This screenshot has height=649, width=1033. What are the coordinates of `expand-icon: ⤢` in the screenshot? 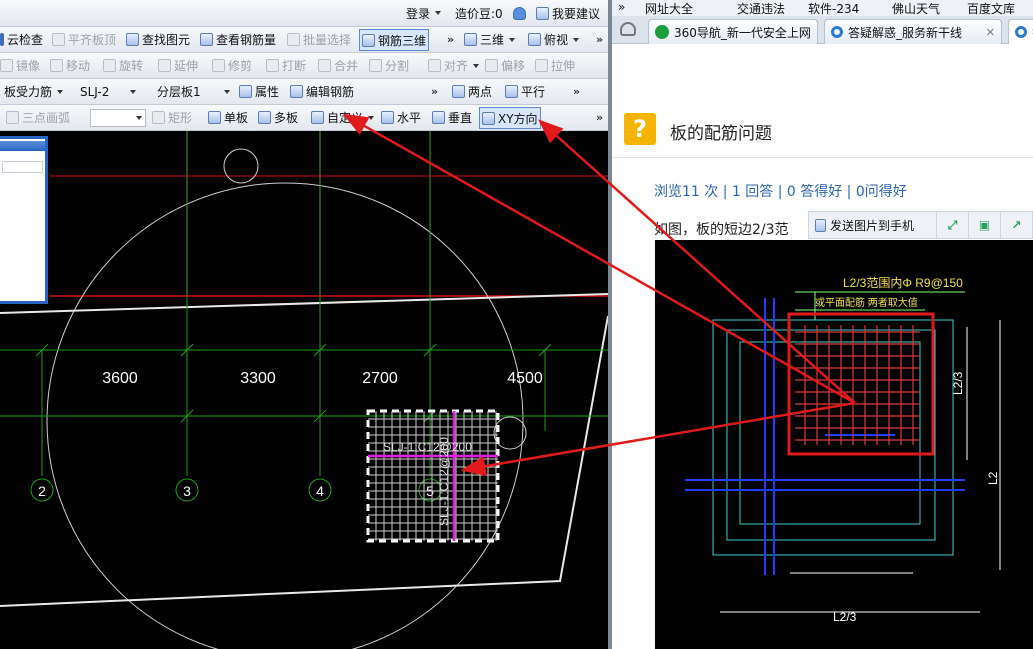 It's located at (952, 225).